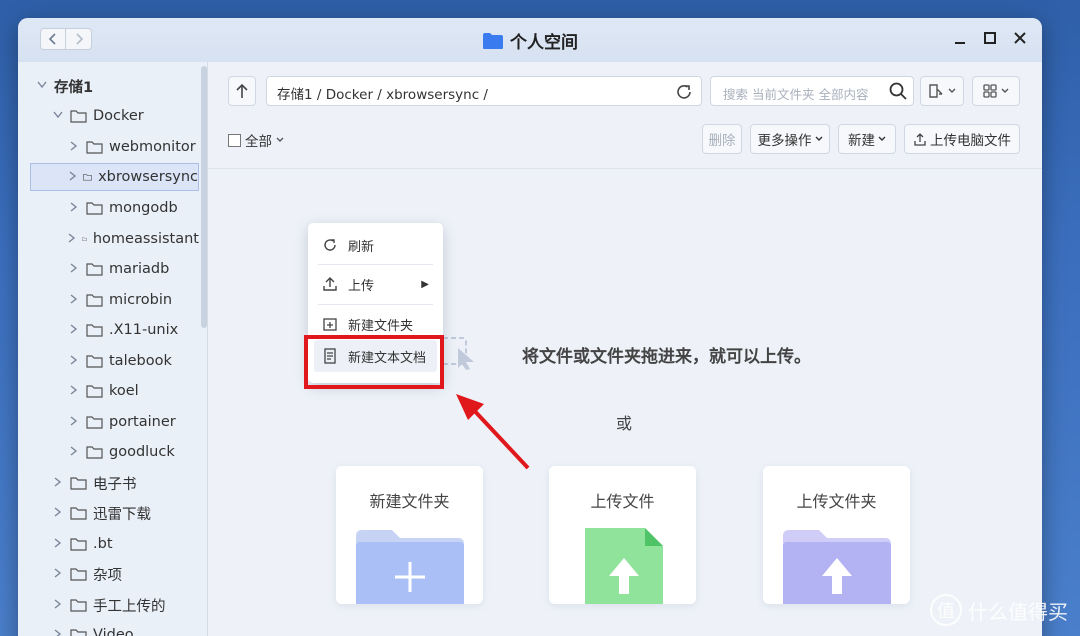 The width and height of the screenshot is (1080, 636). What do you see at coordinates (113, 631) in the screenshot?
I see `tree-item-label: Video` at bounding box center [113, 631].